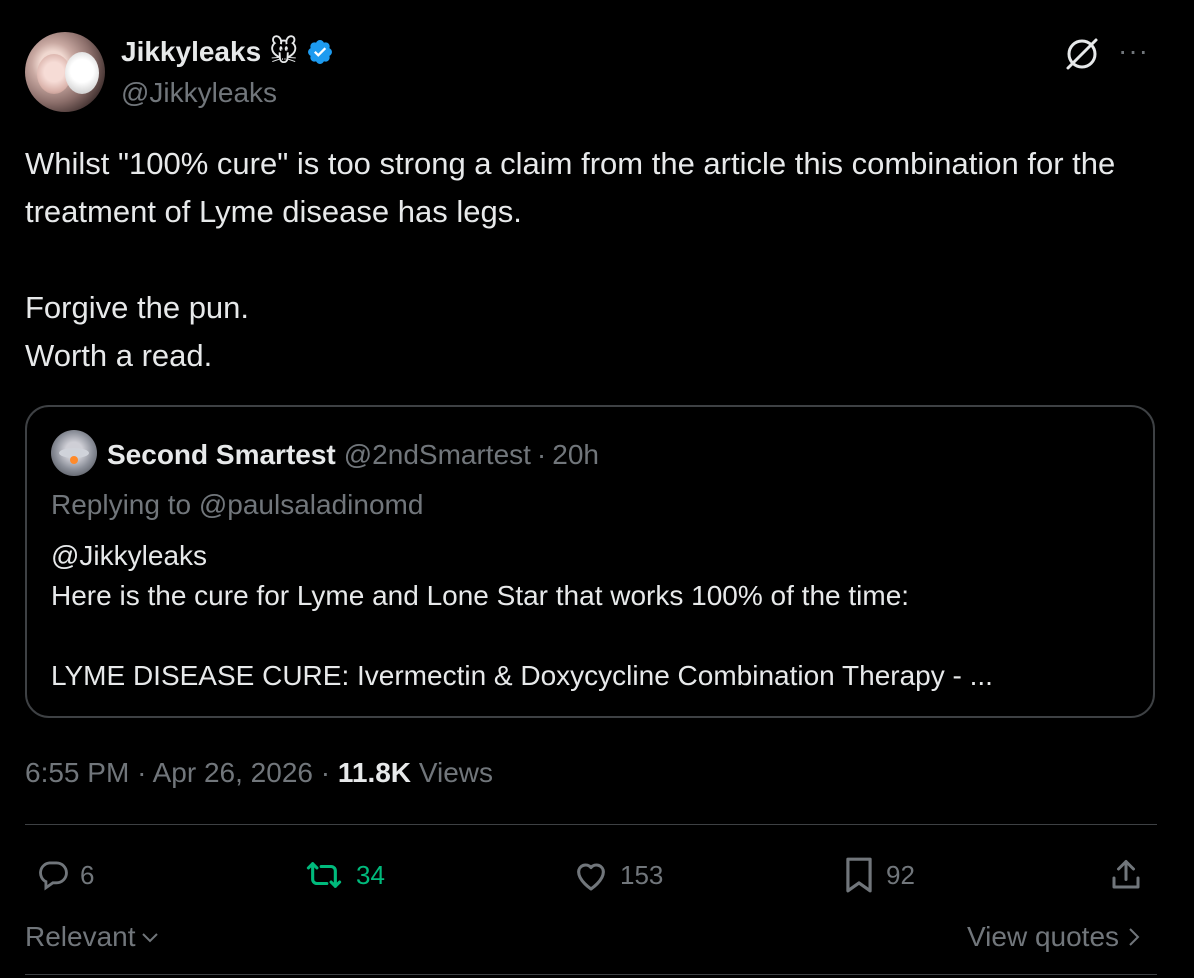 Image resolution: width=1194 pixels, height=978 pixels. I want to click on views-label: Views, so click(455, 772).